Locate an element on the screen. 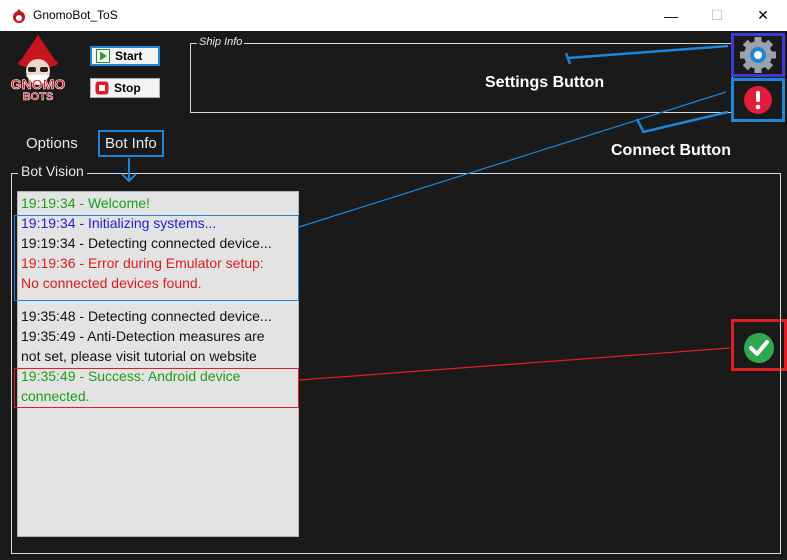 The width and height of the screenshot is (787, 560). error-connector-line is located at coordinates (512, 159).